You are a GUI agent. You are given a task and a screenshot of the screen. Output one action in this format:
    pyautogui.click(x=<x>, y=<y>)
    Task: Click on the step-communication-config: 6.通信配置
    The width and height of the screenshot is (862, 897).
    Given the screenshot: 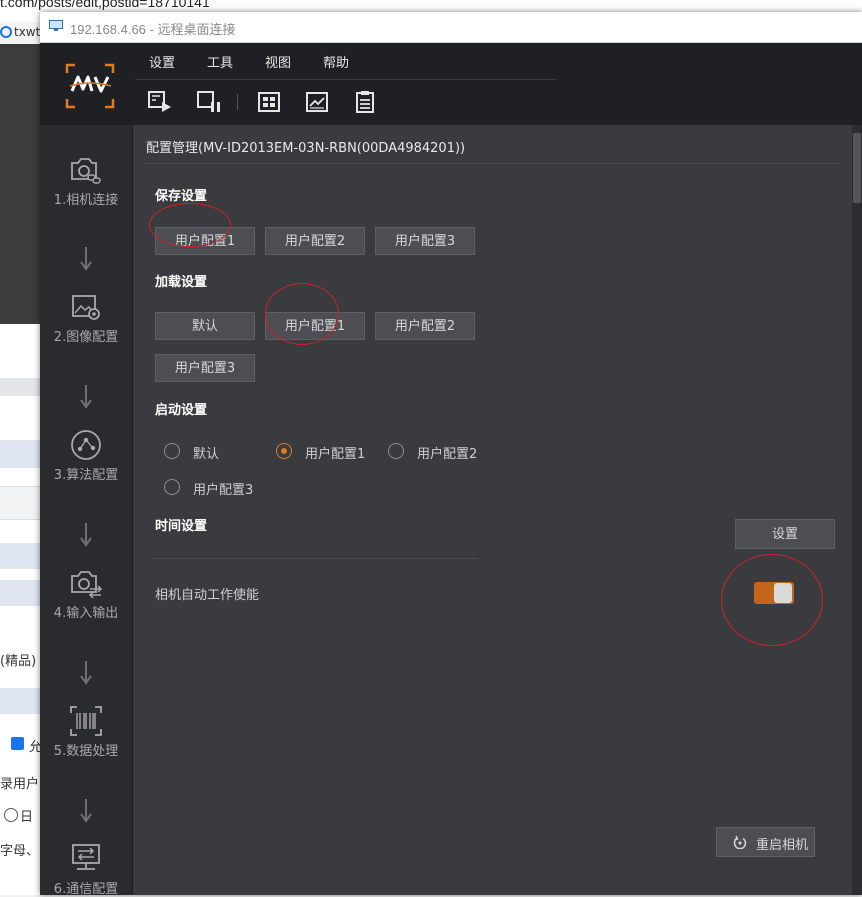 What is the action you would take?
    pyautogui.click(x=86, y=869)
    